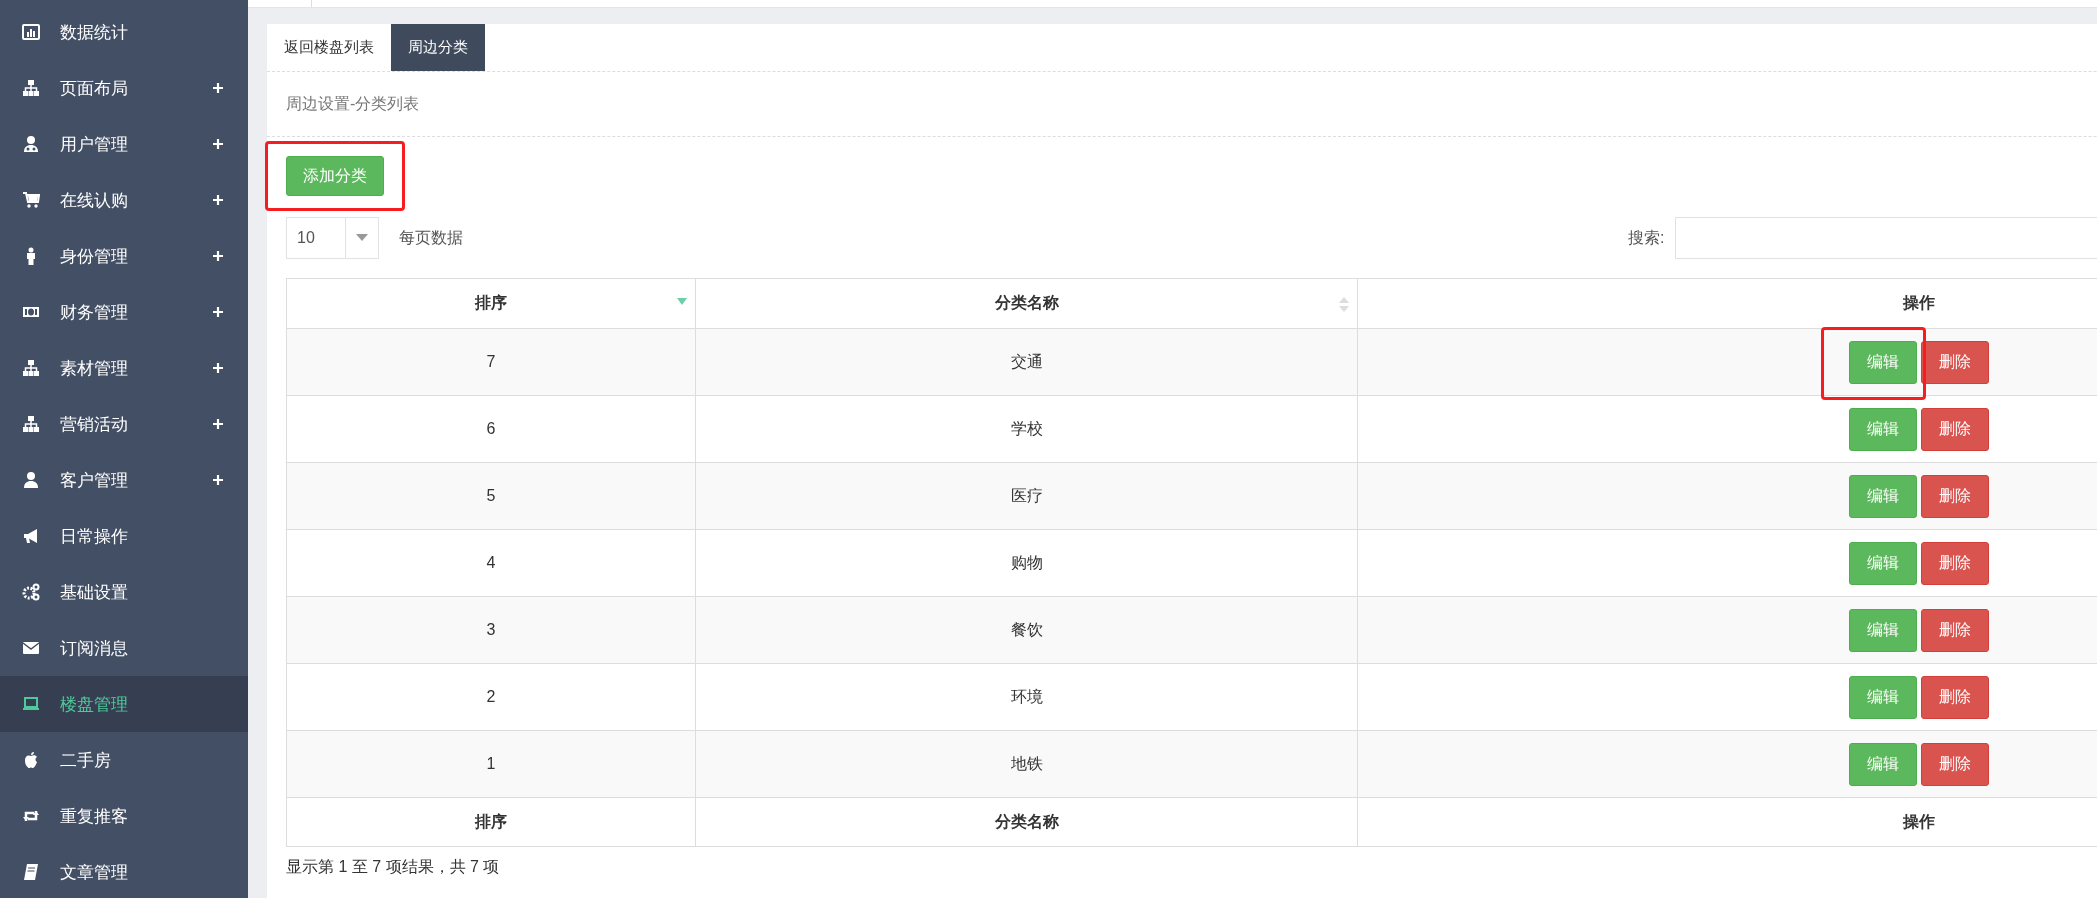 The width and height of the screenshot is (2097, 898). I want to click on page-length-select: 10, so click(332, 238).